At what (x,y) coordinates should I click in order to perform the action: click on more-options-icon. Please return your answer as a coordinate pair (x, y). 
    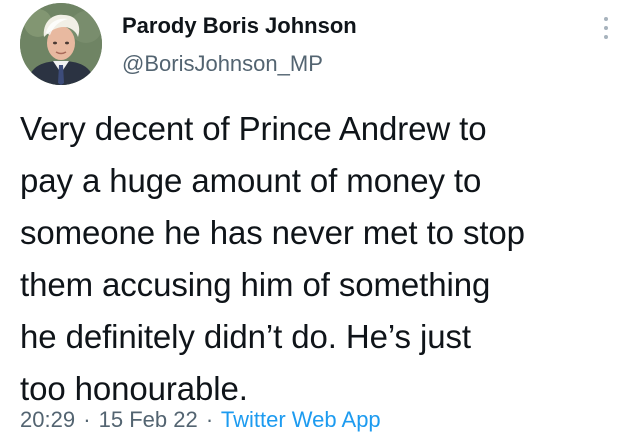
    Looking at the image, I should click on (606, 28).